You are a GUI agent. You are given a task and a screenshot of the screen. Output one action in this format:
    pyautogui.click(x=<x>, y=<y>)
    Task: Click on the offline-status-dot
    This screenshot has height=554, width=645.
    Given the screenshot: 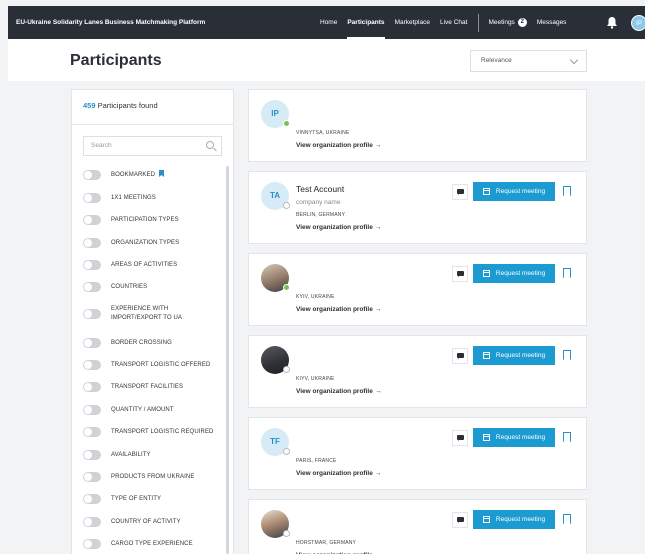 What is the action you would take?
    pyautogui.click(x=286, y=205)
    